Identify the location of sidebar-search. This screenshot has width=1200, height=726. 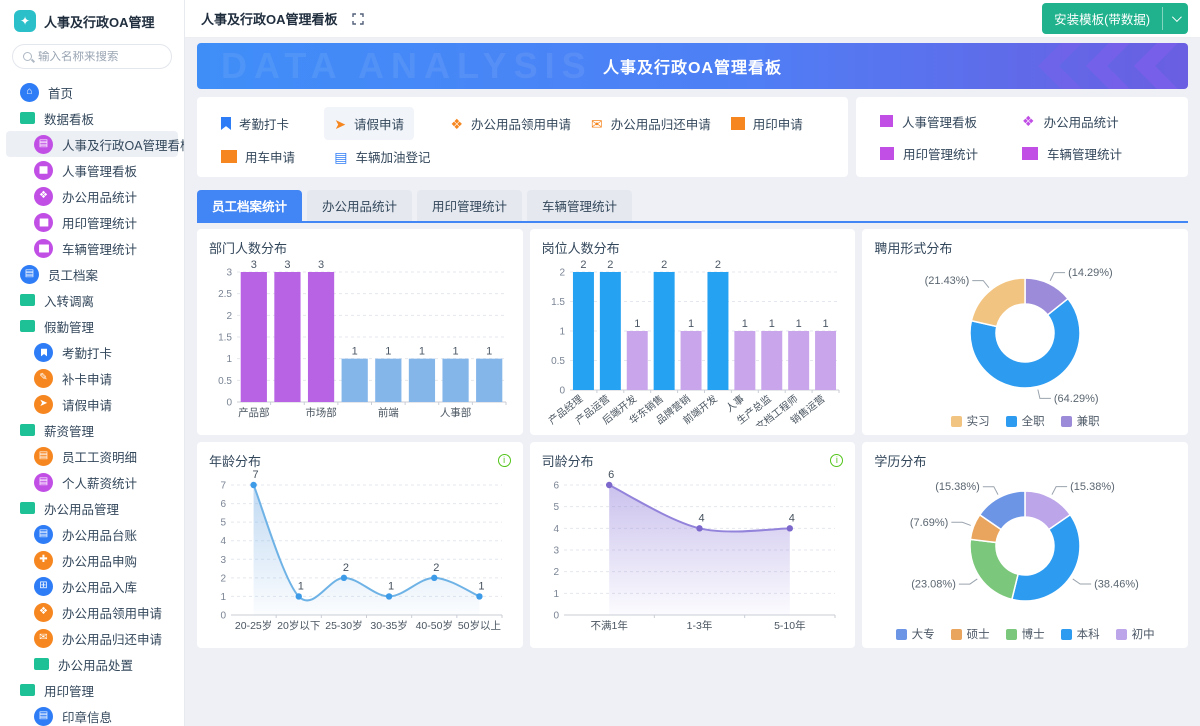
(92, 56).